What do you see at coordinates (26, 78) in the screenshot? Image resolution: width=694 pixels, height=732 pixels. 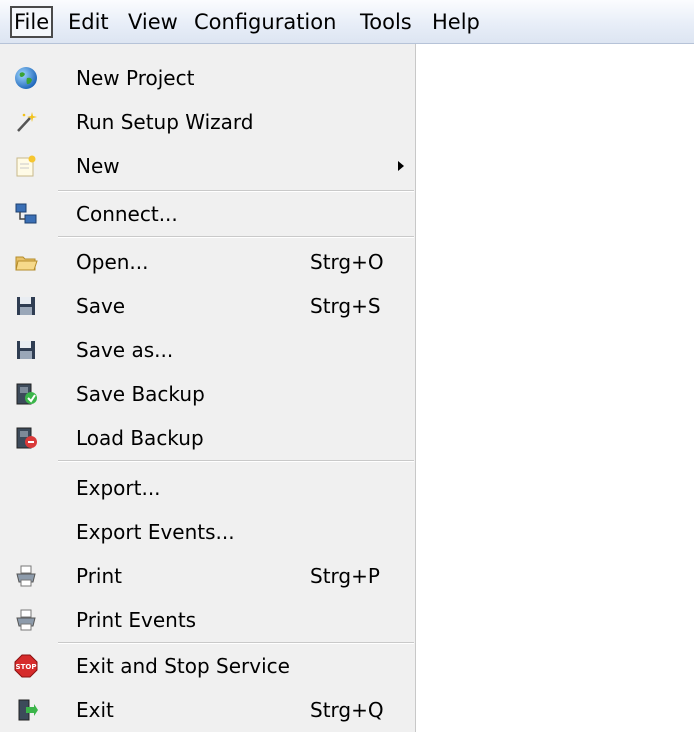 I see `globe-icon` at bounding box center [26, 78].